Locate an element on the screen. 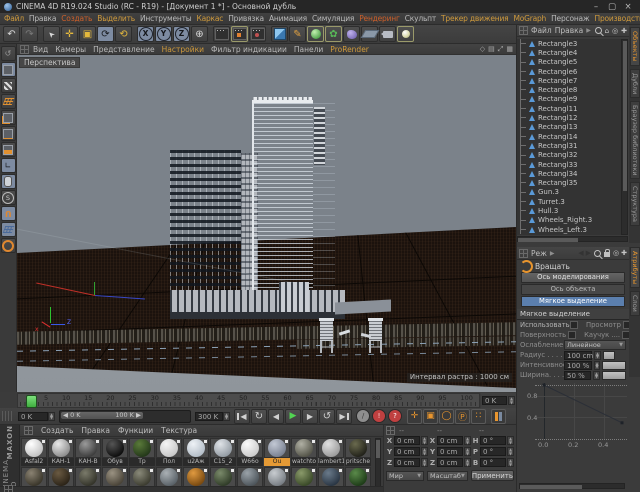 The width and height of the screenshot is (640, 492). minimize-button: – is located at coordinates (596, 7).